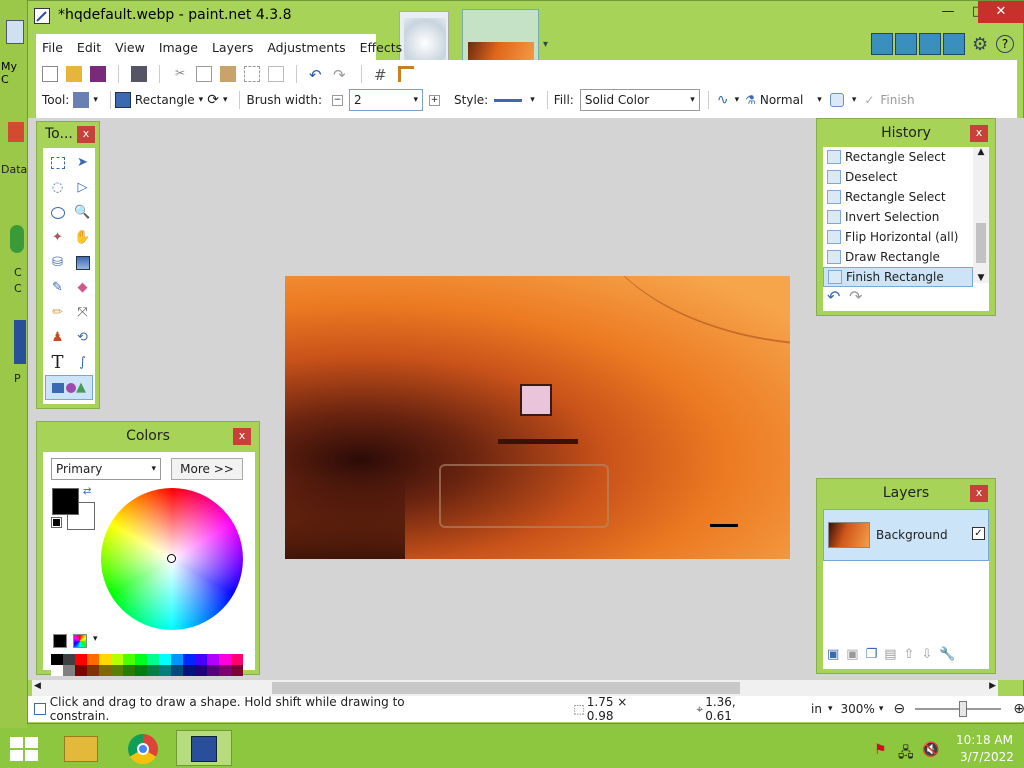 Image resolution: width=1024 pixels, height=768 pixels. What do you see at coordinates (981, 215) in the screenshot?
I see `history-scrollbar: ▲ ▼` at bounding box center [981, 215].